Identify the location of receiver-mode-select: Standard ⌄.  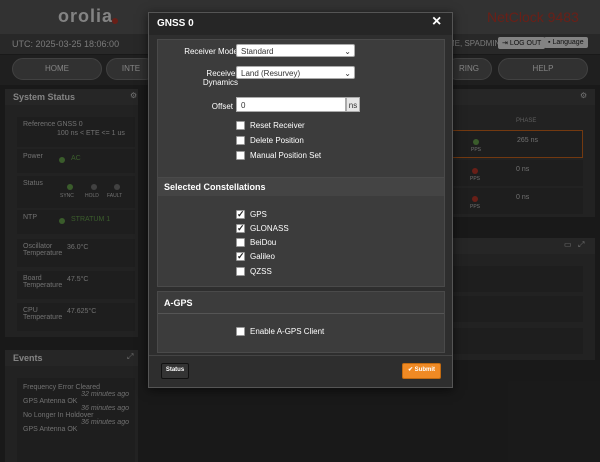
(295, 50).